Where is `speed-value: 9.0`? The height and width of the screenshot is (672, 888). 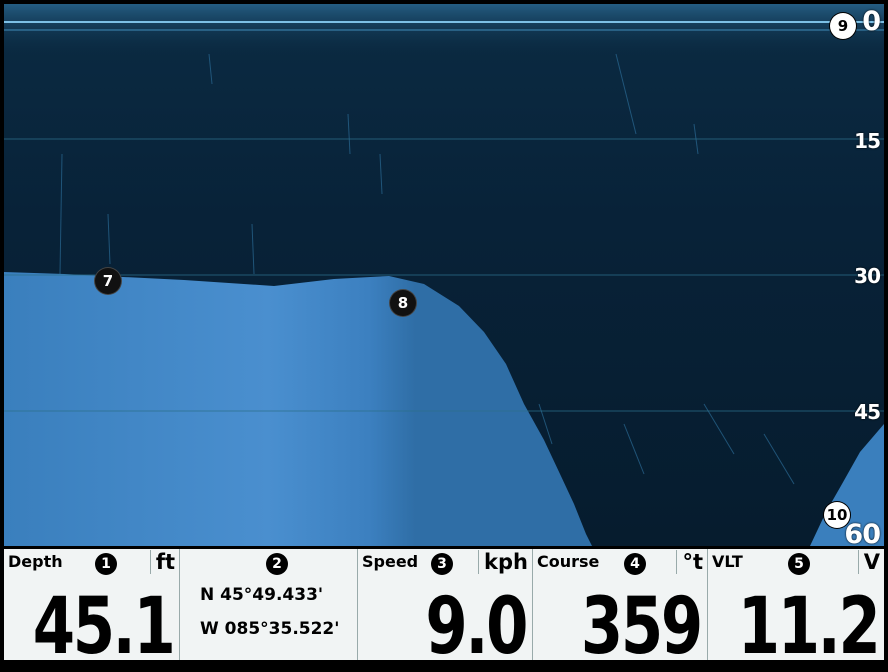 speed-value: 9.0 is located at coordinates (476, 627).